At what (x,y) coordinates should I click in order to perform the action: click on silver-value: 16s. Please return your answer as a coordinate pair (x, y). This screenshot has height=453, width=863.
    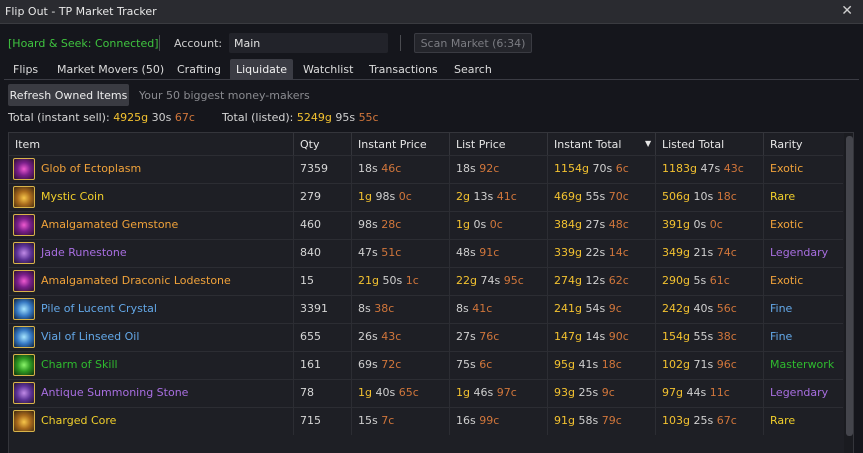
    Looking at the image, I should click on (466, 420).